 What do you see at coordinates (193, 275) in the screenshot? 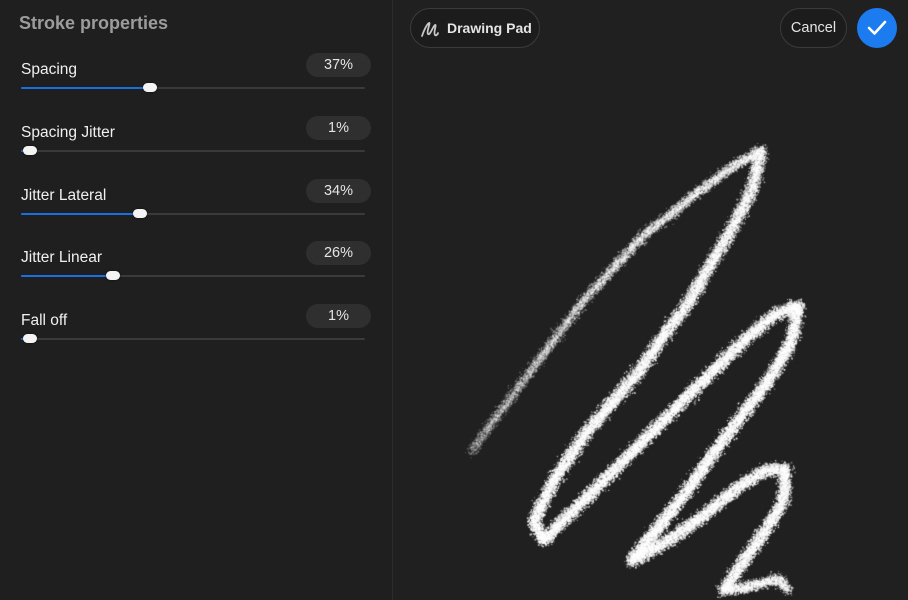
I see `jitter-linear-slider` at bounding box center [193, 275].